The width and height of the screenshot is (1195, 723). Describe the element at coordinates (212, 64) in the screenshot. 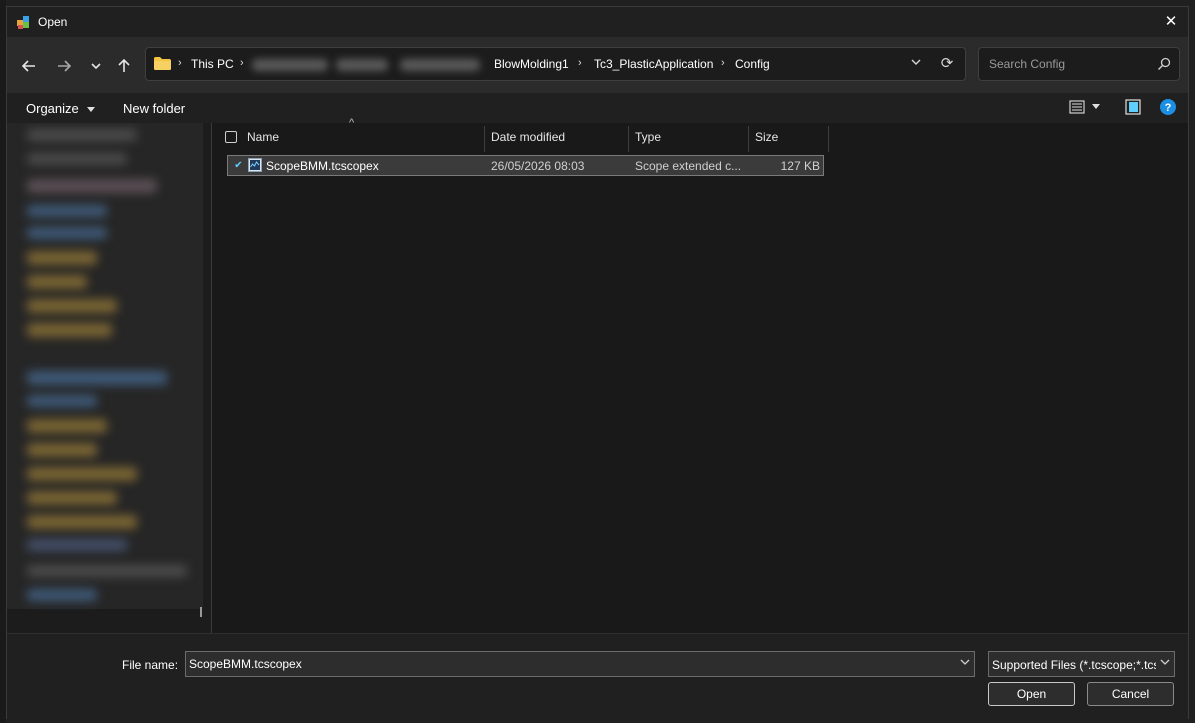

I see `breadcrumb-this-pc: This PC` at that location.